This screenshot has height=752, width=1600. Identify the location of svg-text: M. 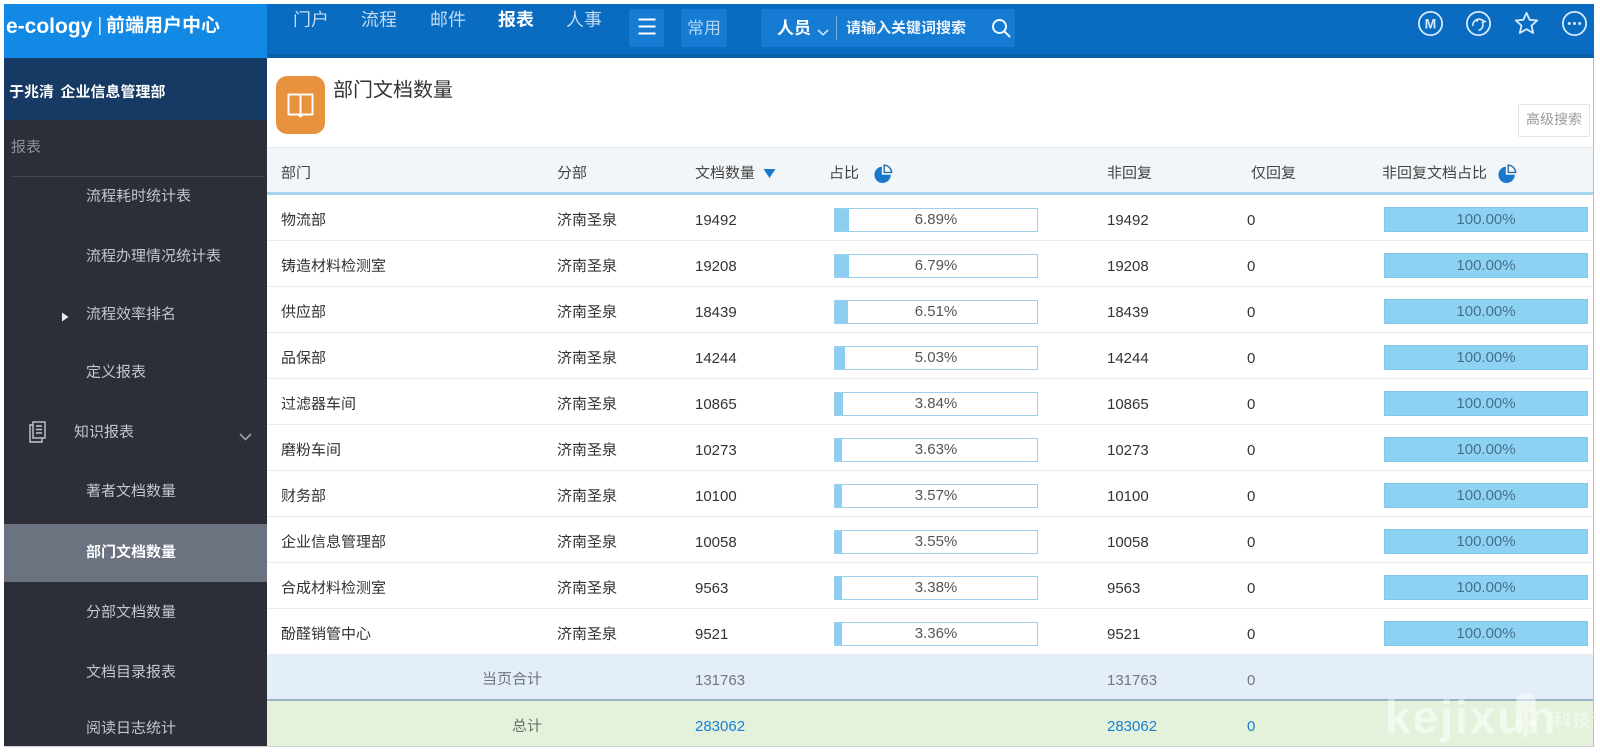
(1431, 24).